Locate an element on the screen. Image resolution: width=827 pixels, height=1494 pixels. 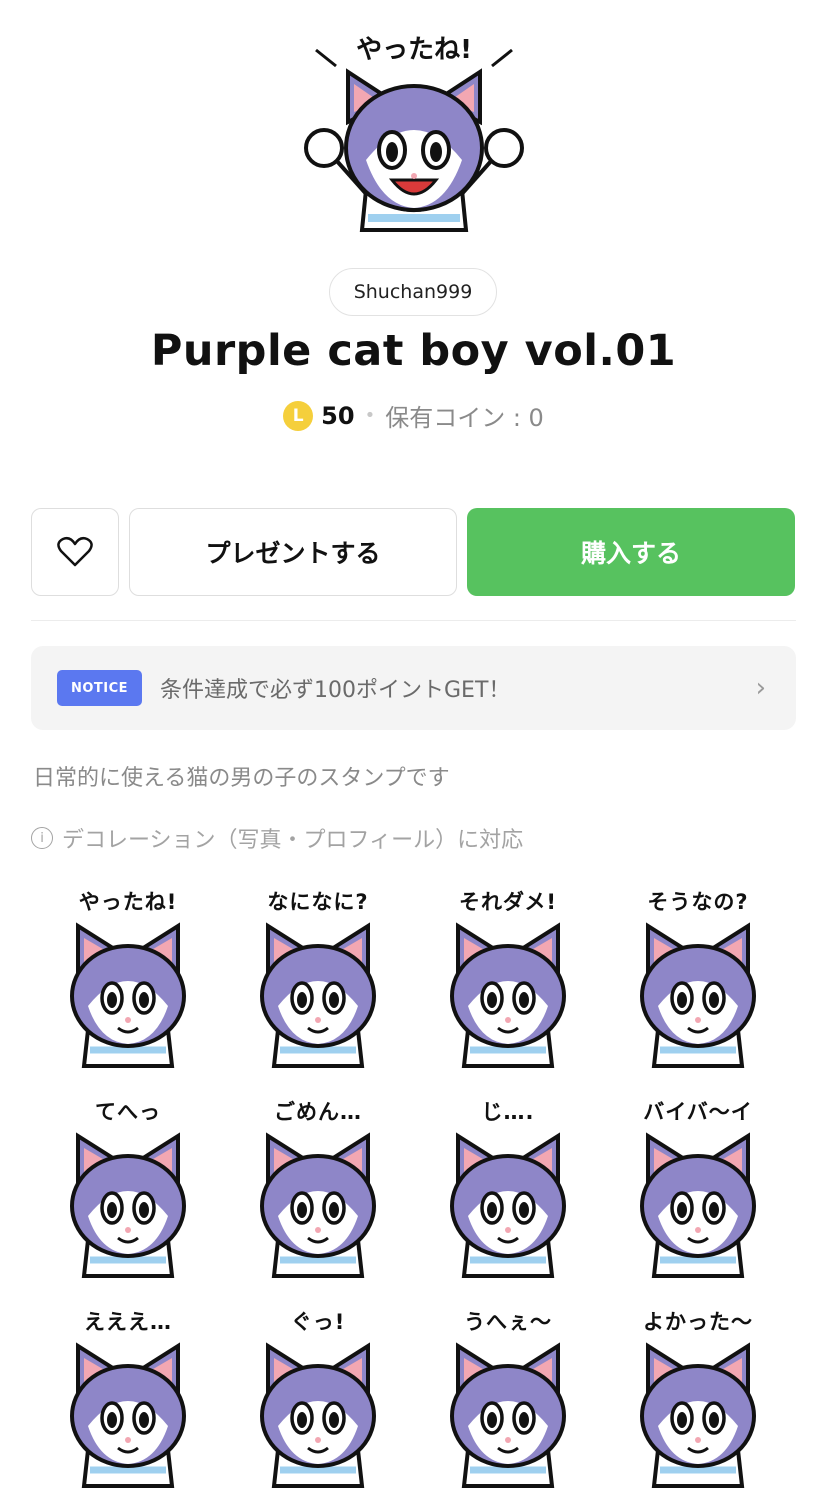
notice-banner: NOTICE 条件達成で必ず100ポイントGET！ › is located at coordinates (413, 688).